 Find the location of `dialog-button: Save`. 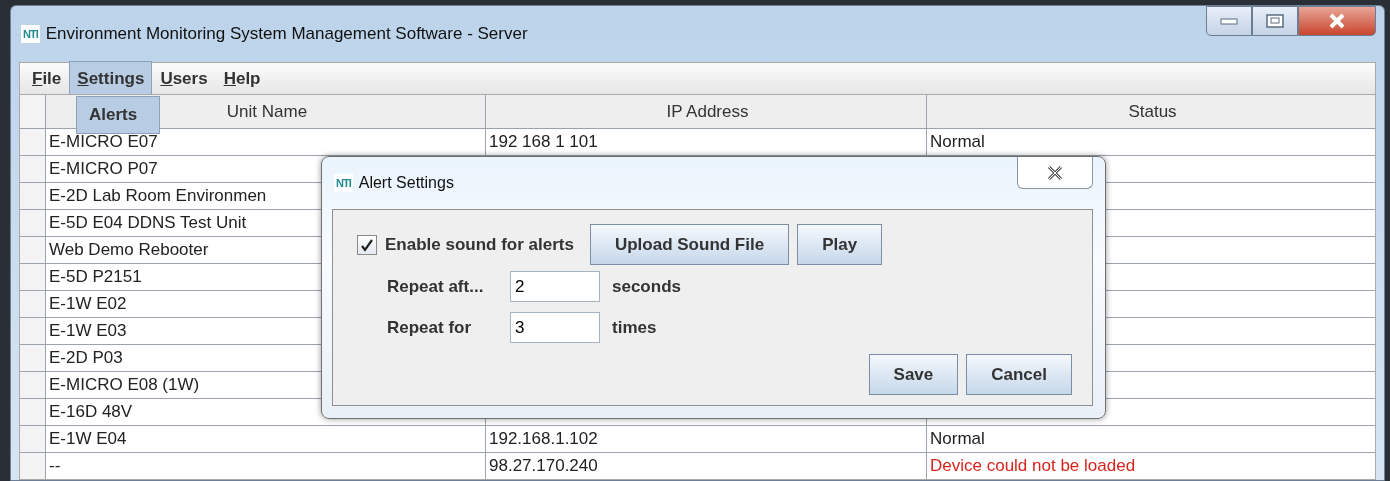

dialog-button: Save is located at coordinates (913, 374).